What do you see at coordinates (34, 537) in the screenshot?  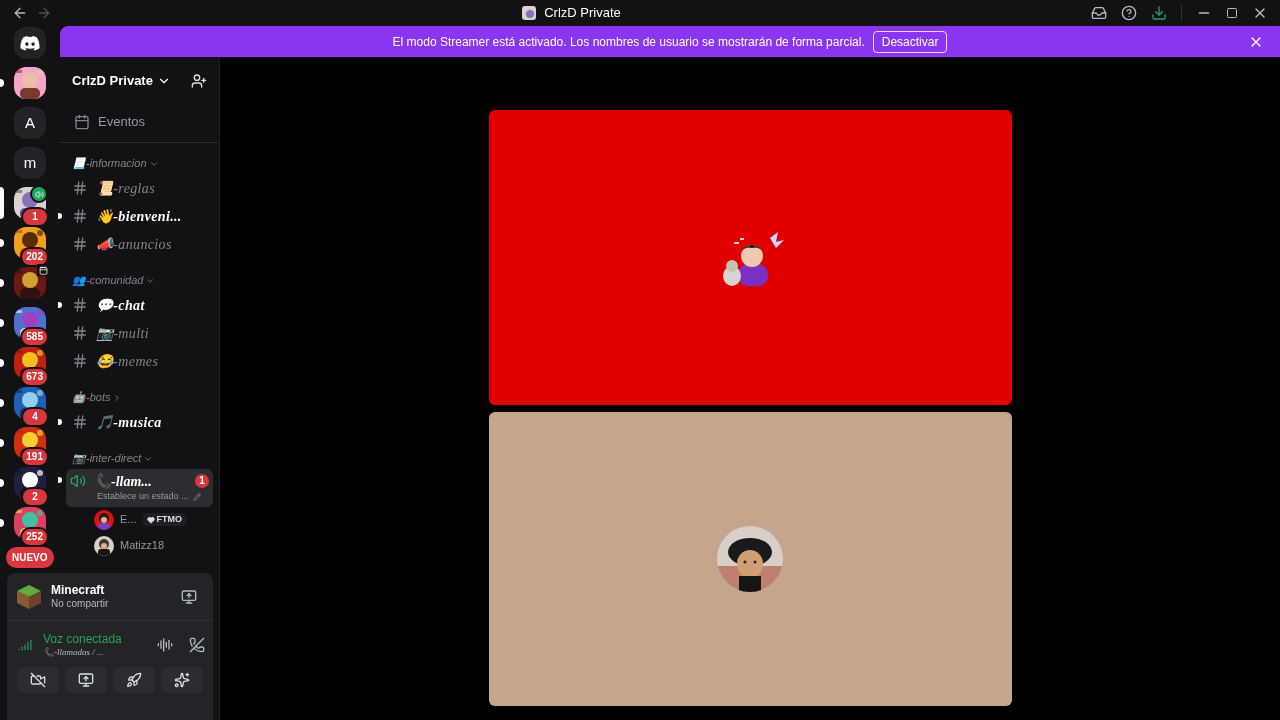 I see `unread-badge: 252` at bounding box center [34, 537].